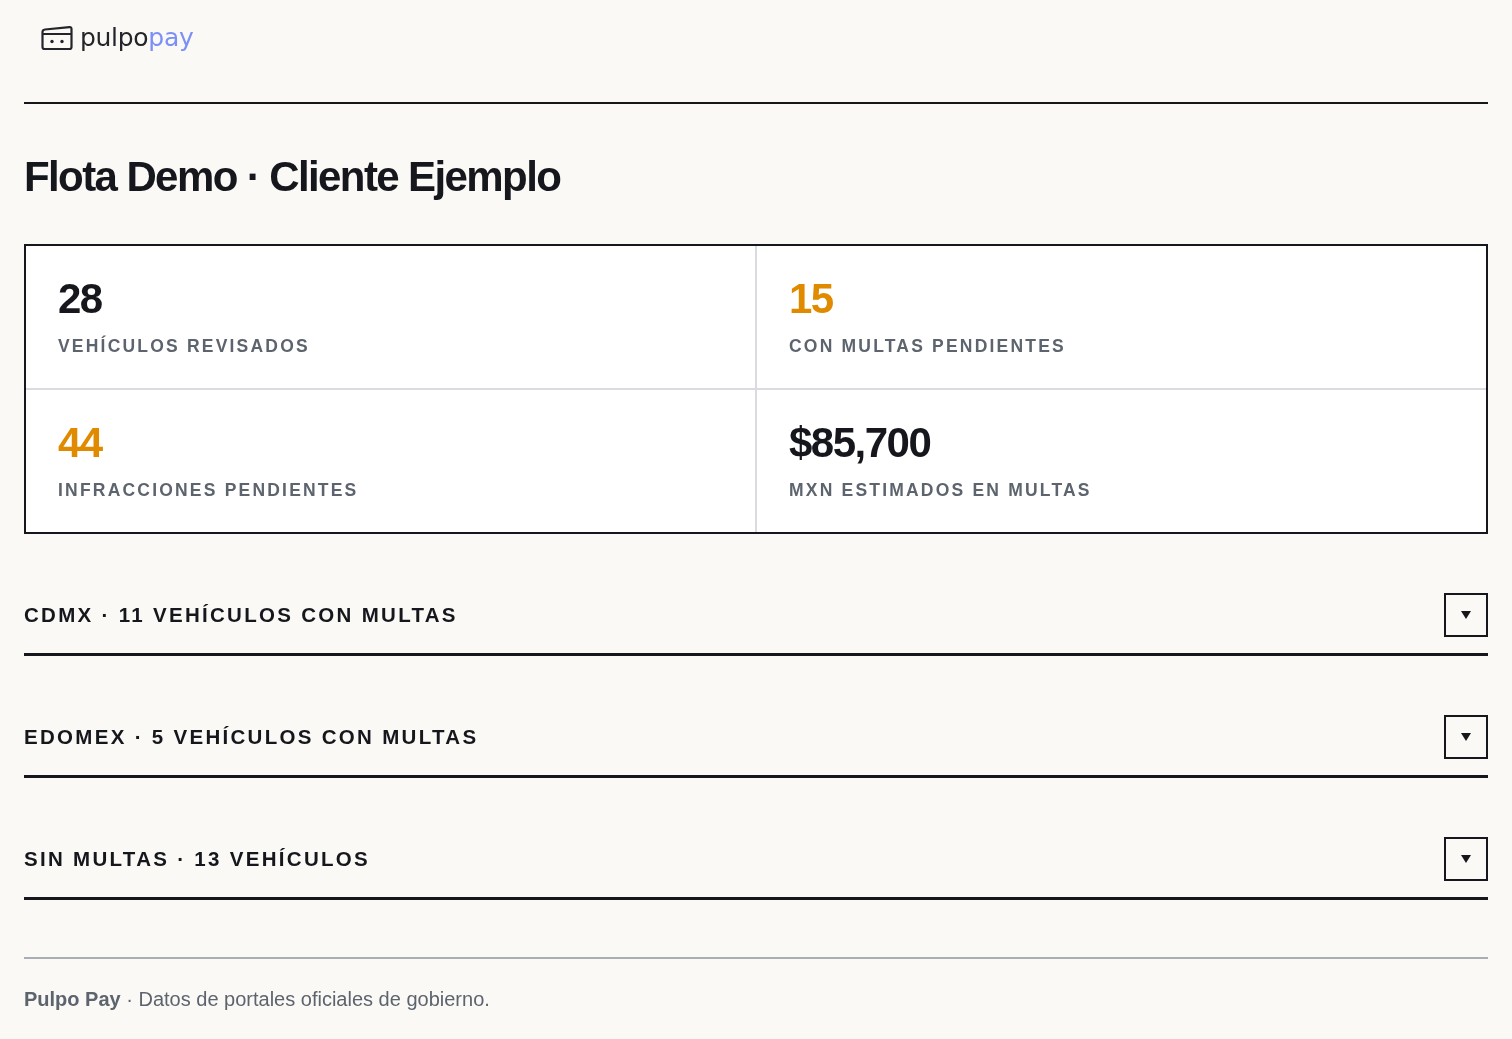 This screenshot has width=1512, height=1039. What do you see at coordinates (860, 443) in the screenshot?
I see `stat-value: $85,700` at bounding box center [860, 443].